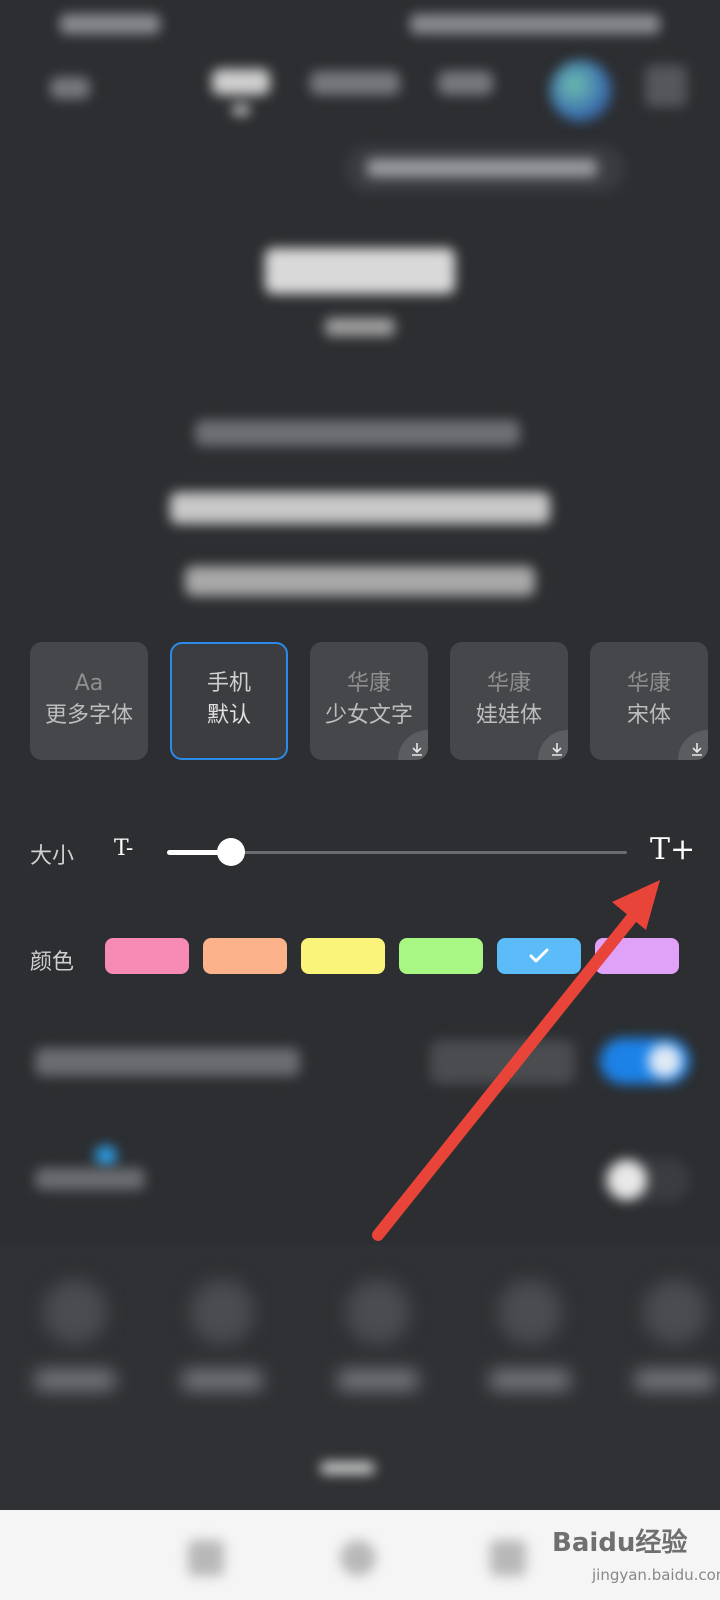  What do you see at coordinates (231, 852) in the screenshot?
I see `font-size-slider-thumb` at bounding box center [231, 852].